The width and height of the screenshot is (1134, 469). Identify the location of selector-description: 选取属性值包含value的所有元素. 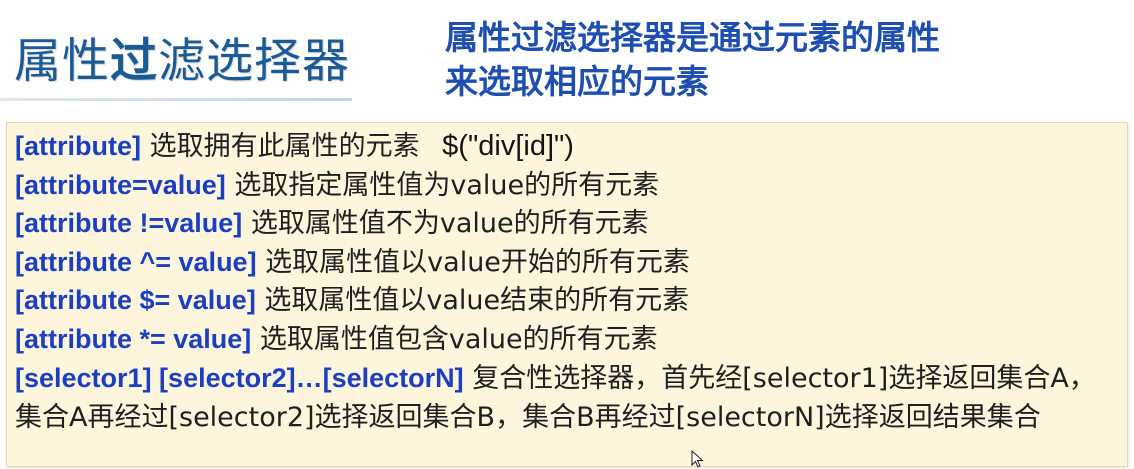
(458, 339).